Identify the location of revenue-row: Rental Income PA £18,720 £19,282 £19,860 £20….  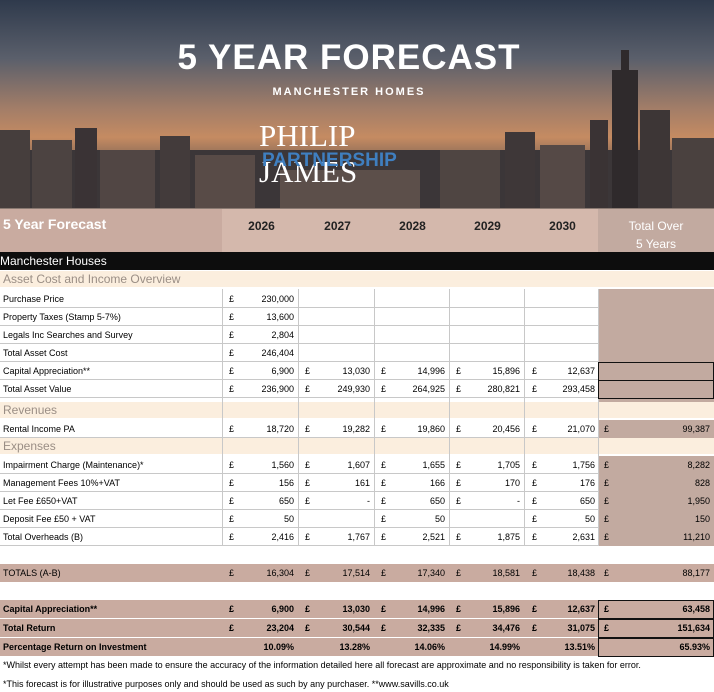
(357, 429).